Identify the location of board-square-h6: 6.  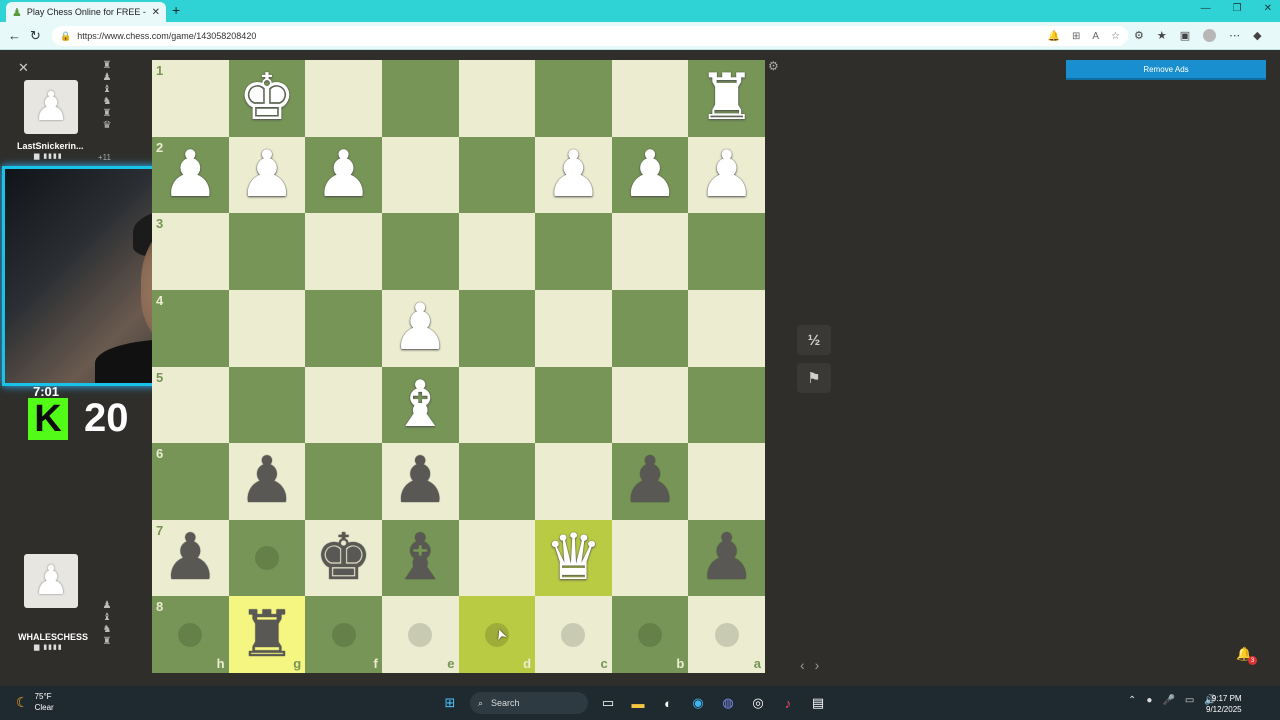
(190, 481).